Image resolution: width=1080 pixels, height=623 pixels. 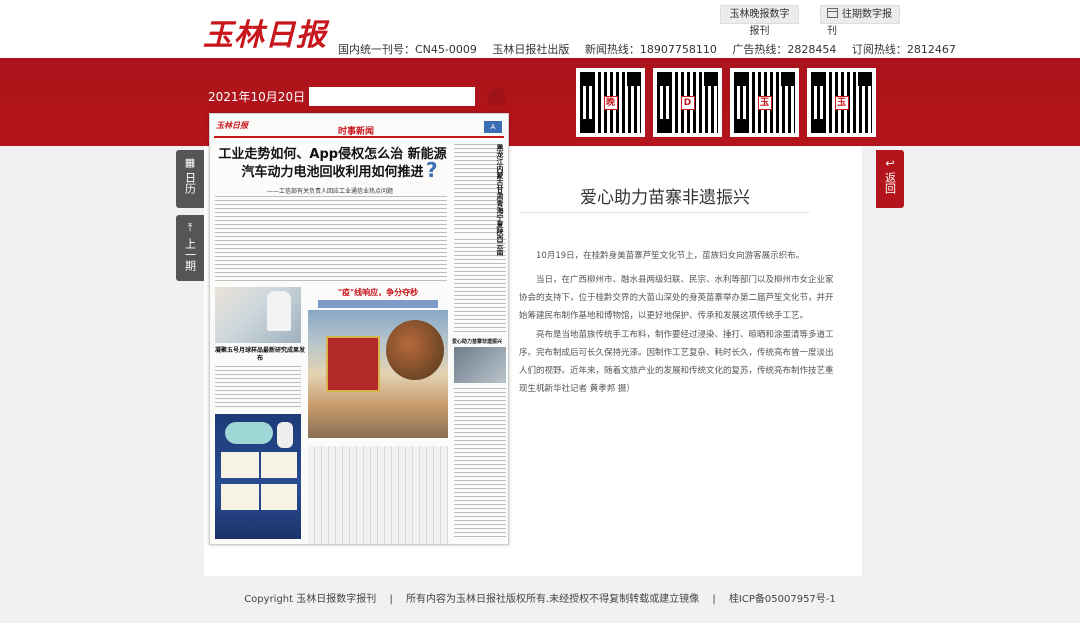 I want to click on calendar-icon, so click(x=832, y=13).